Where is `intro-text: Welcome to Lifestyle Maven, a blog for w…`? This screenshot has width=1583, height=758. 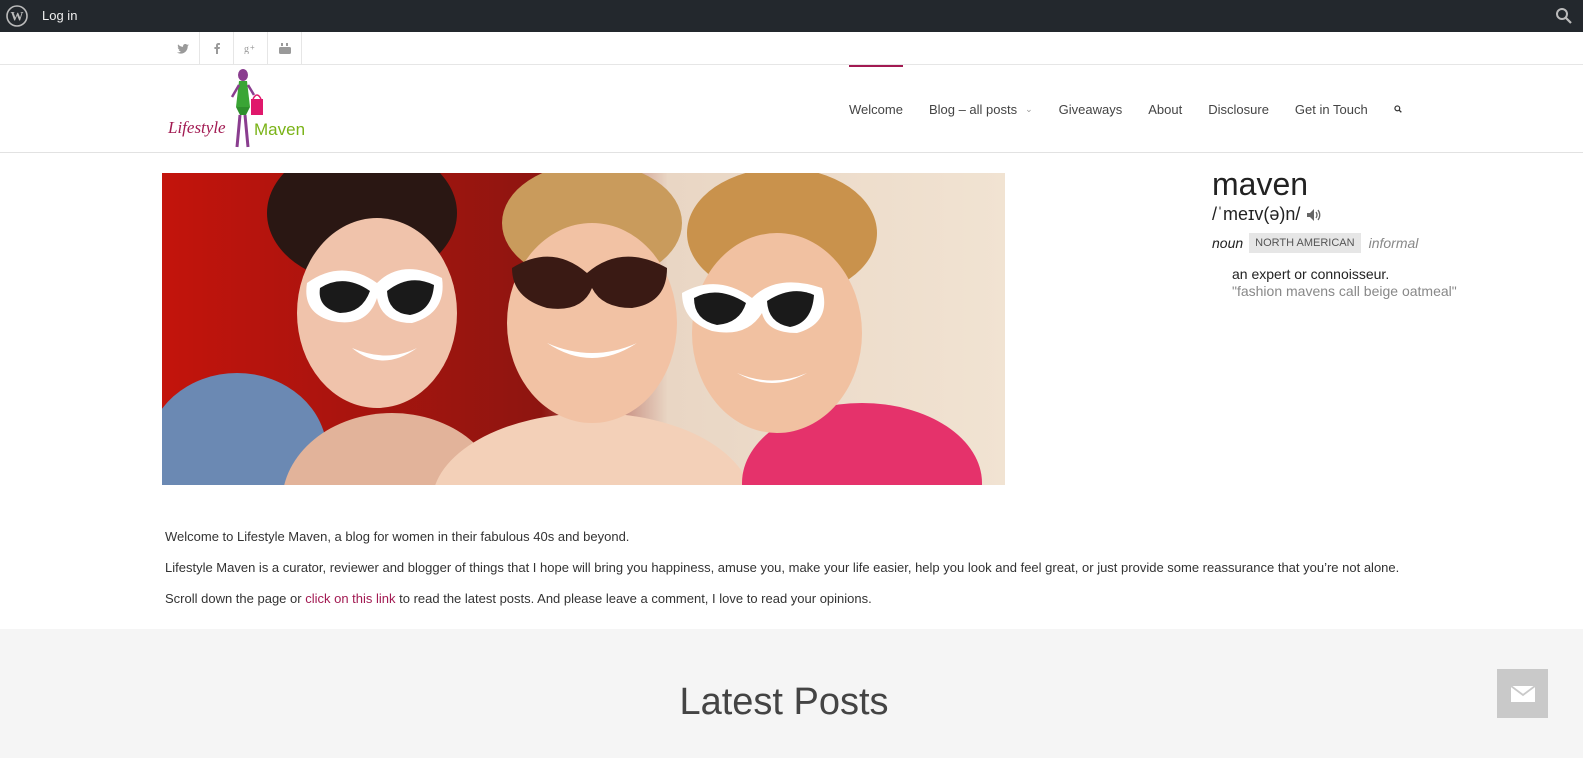 intro-text: Welcome to Lifestyle Maven, a blog for w… is located at coordinates (815, 575).